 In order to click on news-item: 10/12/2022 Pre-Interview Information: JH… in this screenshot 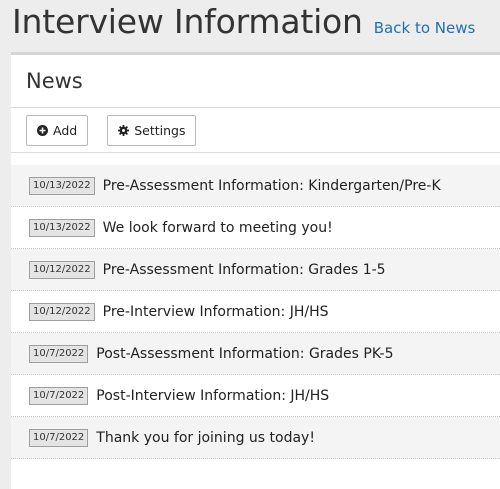, I will do `click(255, 312)`.